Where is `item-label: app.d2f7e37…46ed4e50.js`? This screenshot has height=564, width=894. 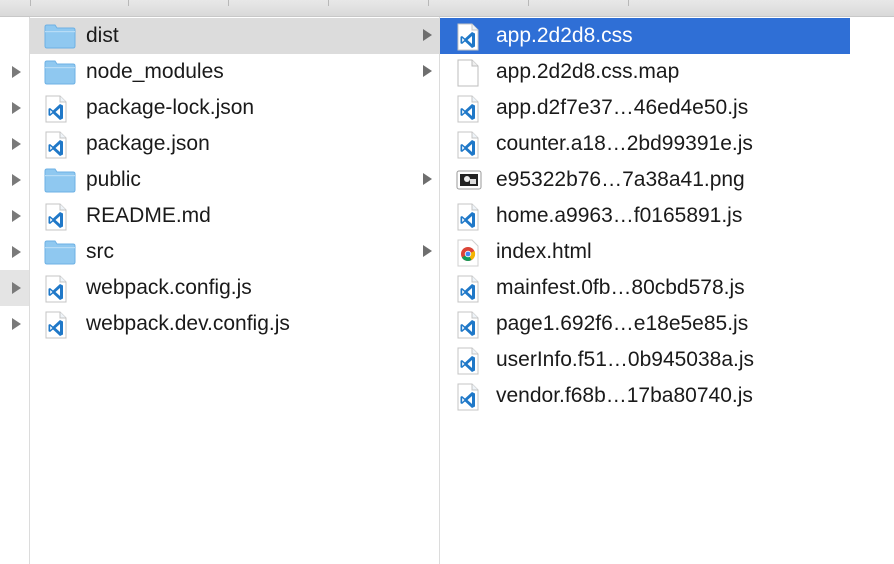
item-label: app.d2f7e37…46ed4e50.js is located at coordinates (622, 107).